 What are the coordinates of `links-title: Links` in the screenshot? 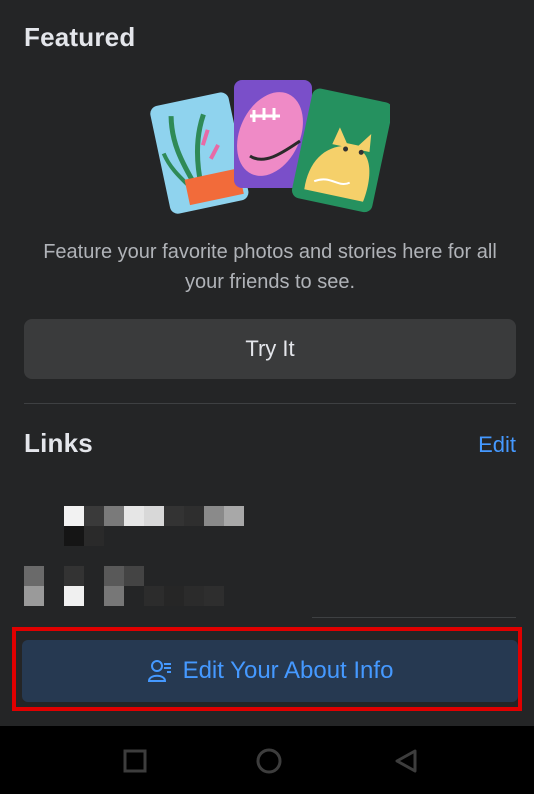 It's located at (58, 443).